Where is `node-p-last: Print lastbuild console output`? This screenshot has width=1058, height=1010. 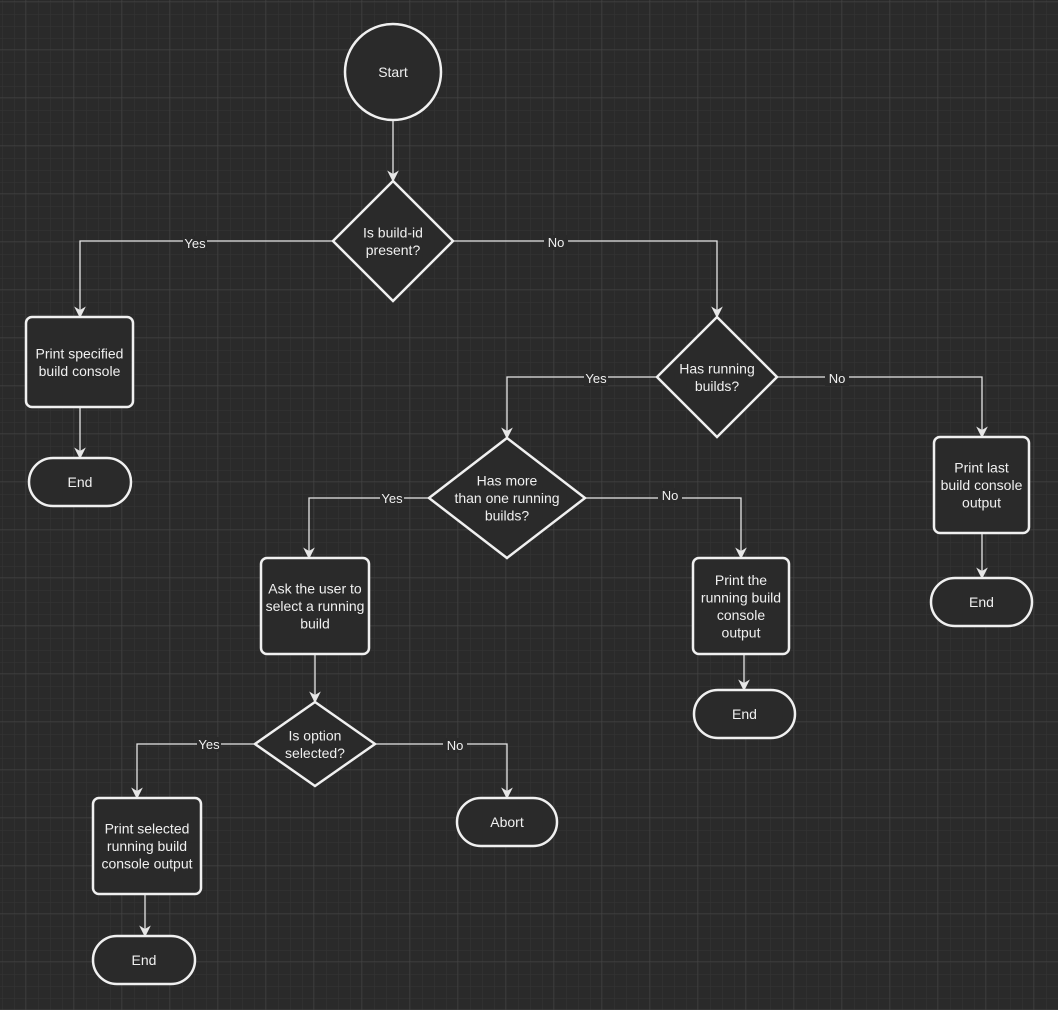 node-p-last: Print lastbuild console output is located at coordinates (981, 485).